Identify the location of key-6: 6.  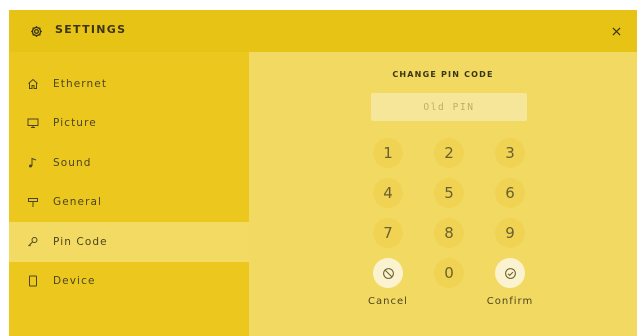
(510, 193).